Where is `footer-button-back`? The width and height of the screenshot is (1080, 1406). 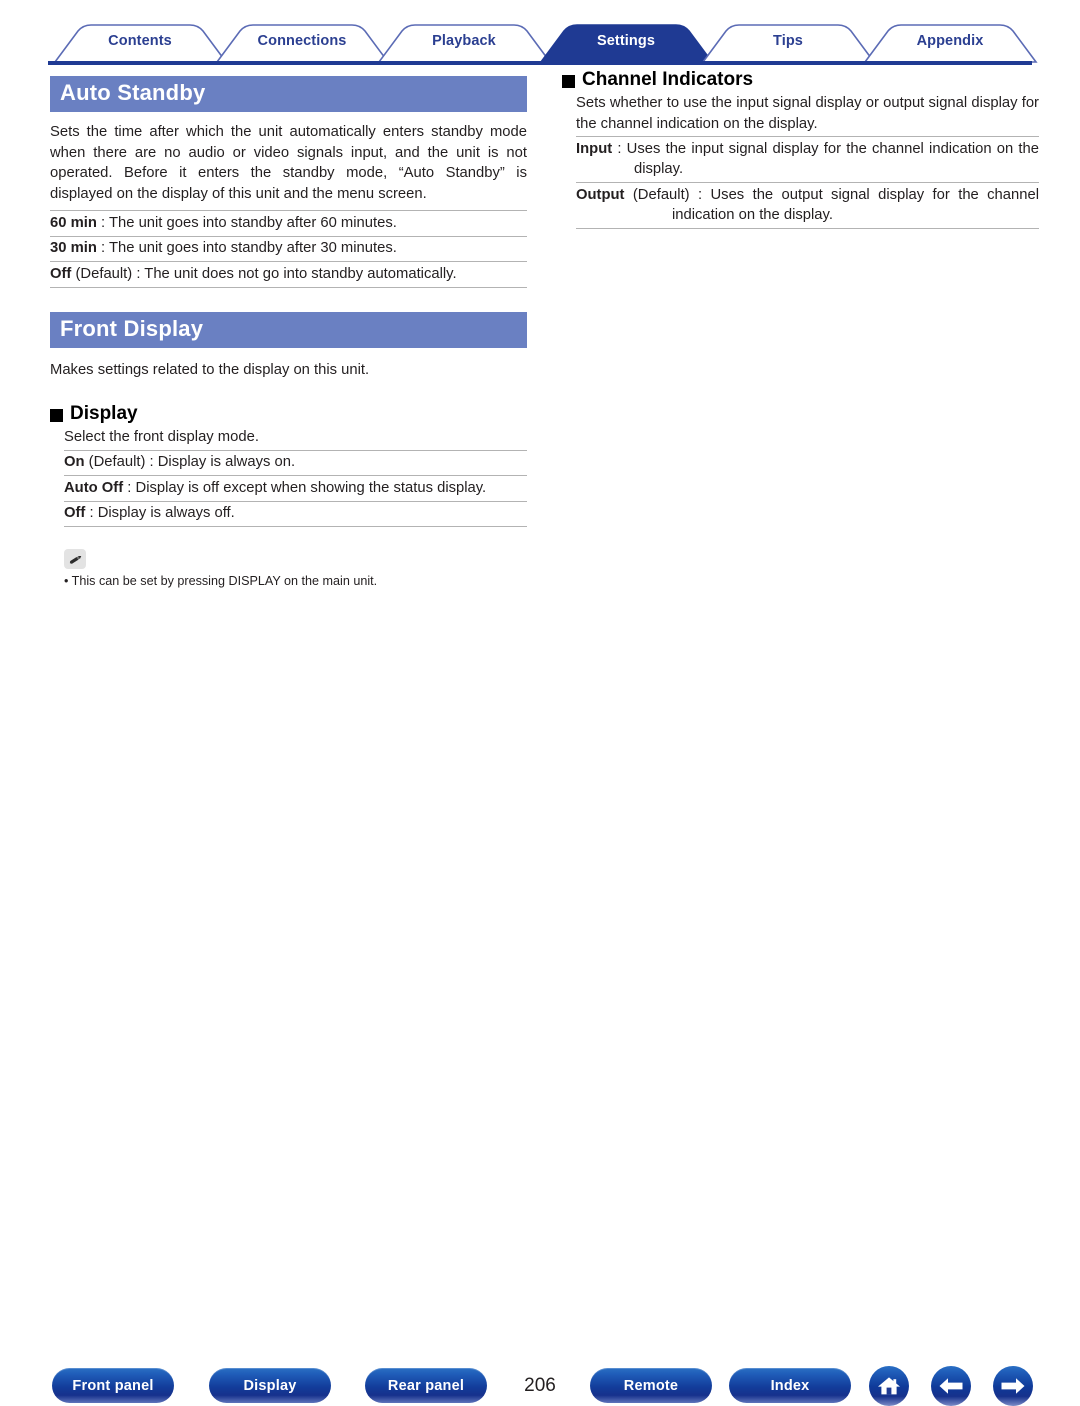 footer-button-back is located at coordinates (951, 1386).